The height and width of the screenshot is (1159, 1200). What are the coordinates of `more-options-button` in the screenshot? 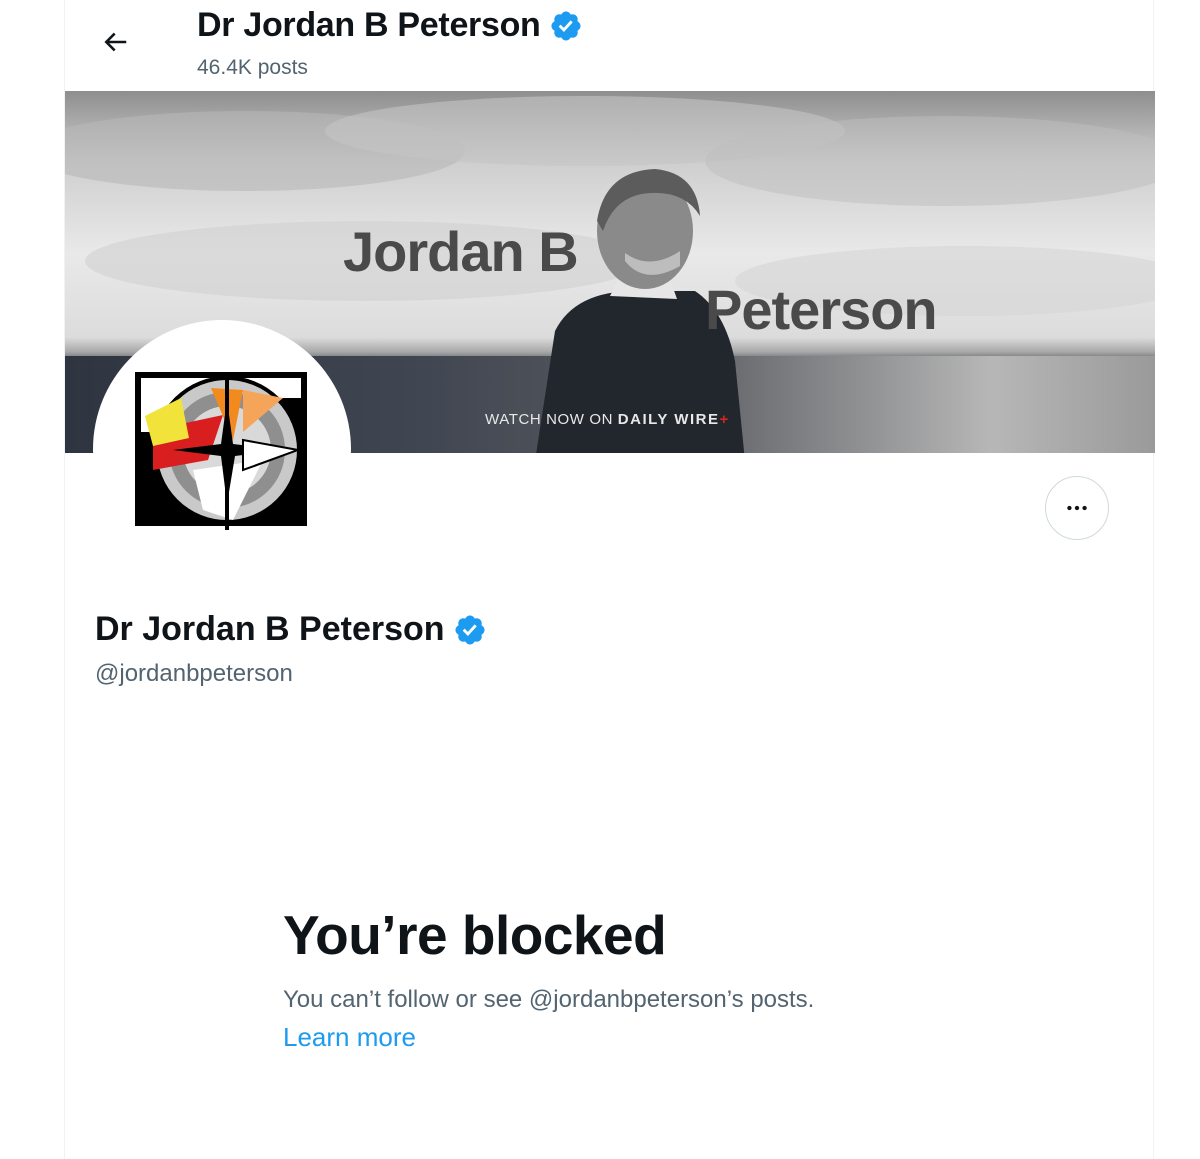 It's located at (1077, 508).